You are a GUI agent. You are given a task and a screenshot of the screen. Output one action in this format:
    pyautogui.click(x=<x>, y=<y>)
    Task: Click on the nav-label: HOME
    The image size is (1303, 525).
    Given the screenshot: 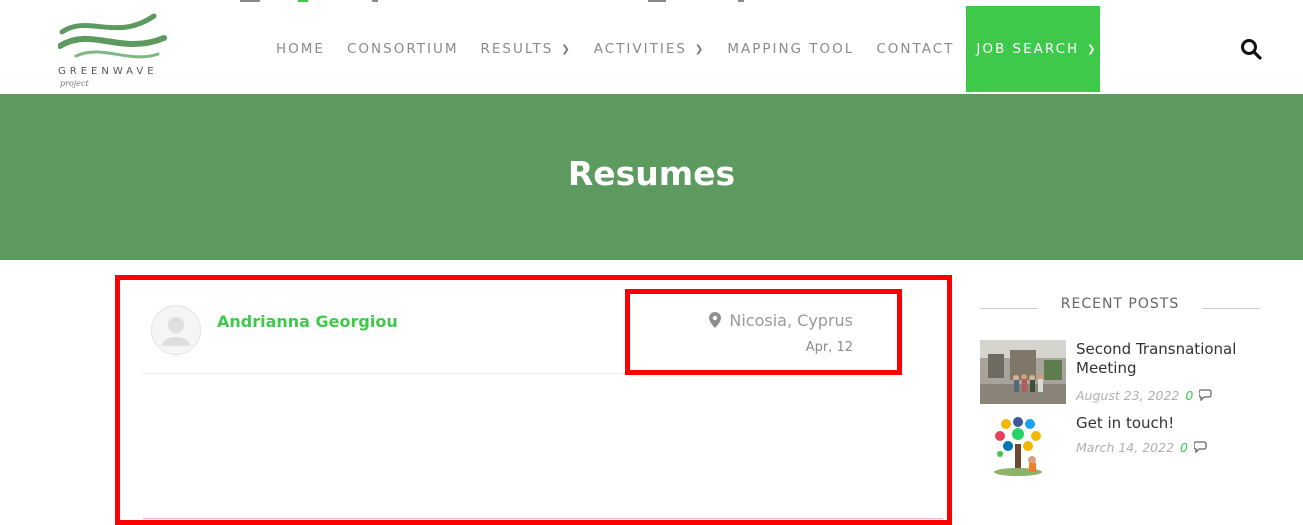 What is the action you would take?
    pyautogui.click(x=300, y=49)
    